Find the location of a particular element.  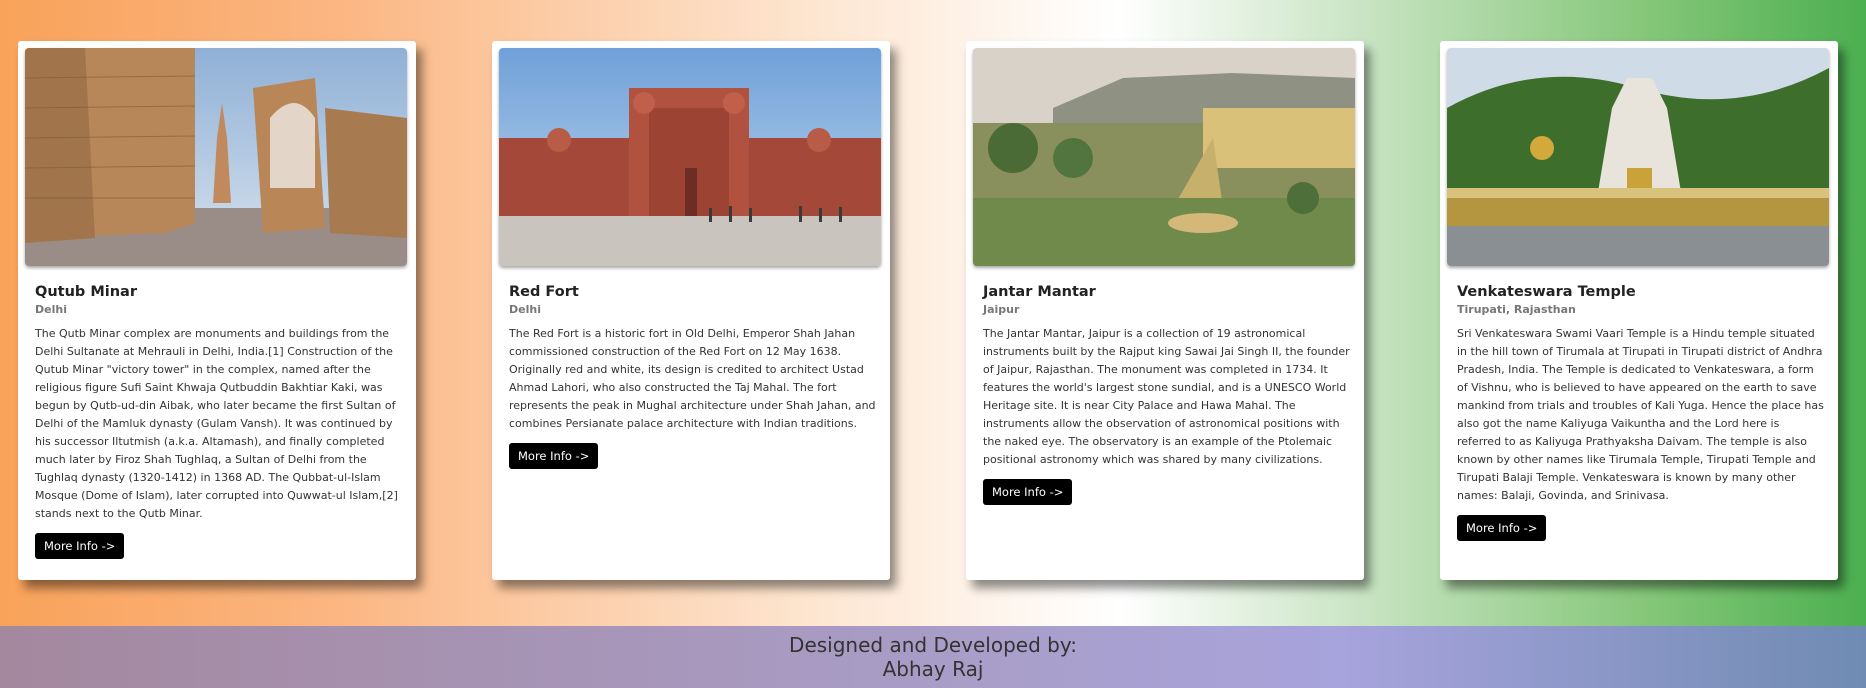

footer-author-name: Abhay Raj is located at coordinates (933, 669).